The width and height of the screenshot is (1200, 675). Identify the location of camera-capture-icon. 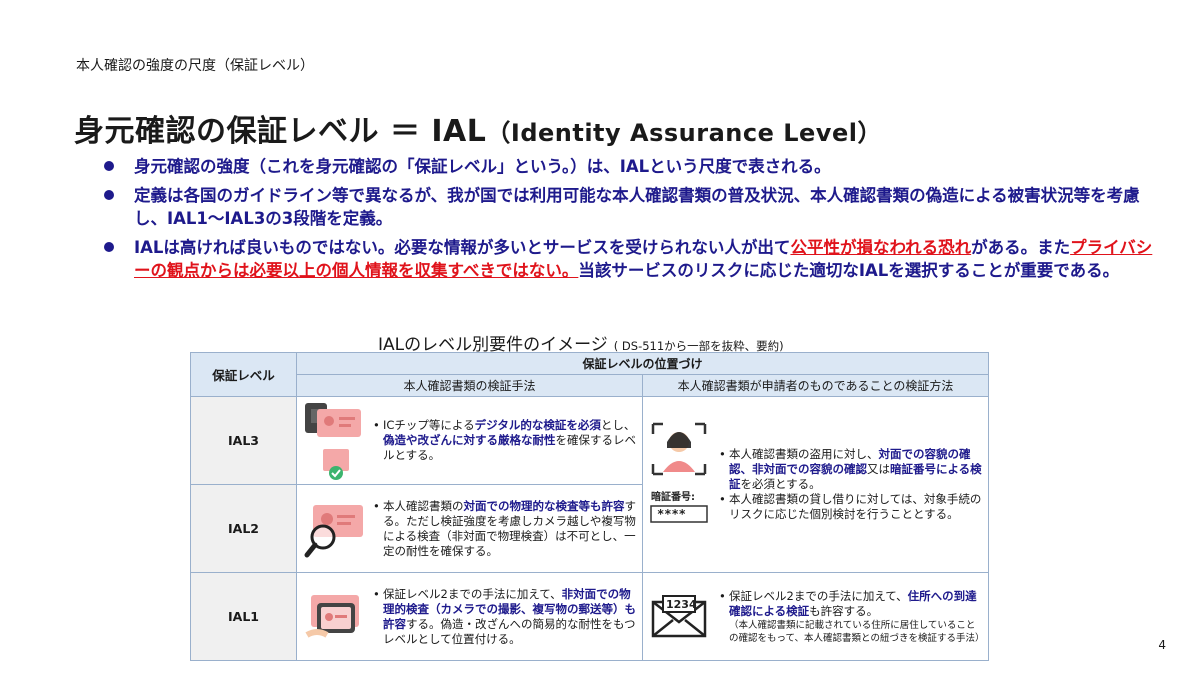
(332, 616).